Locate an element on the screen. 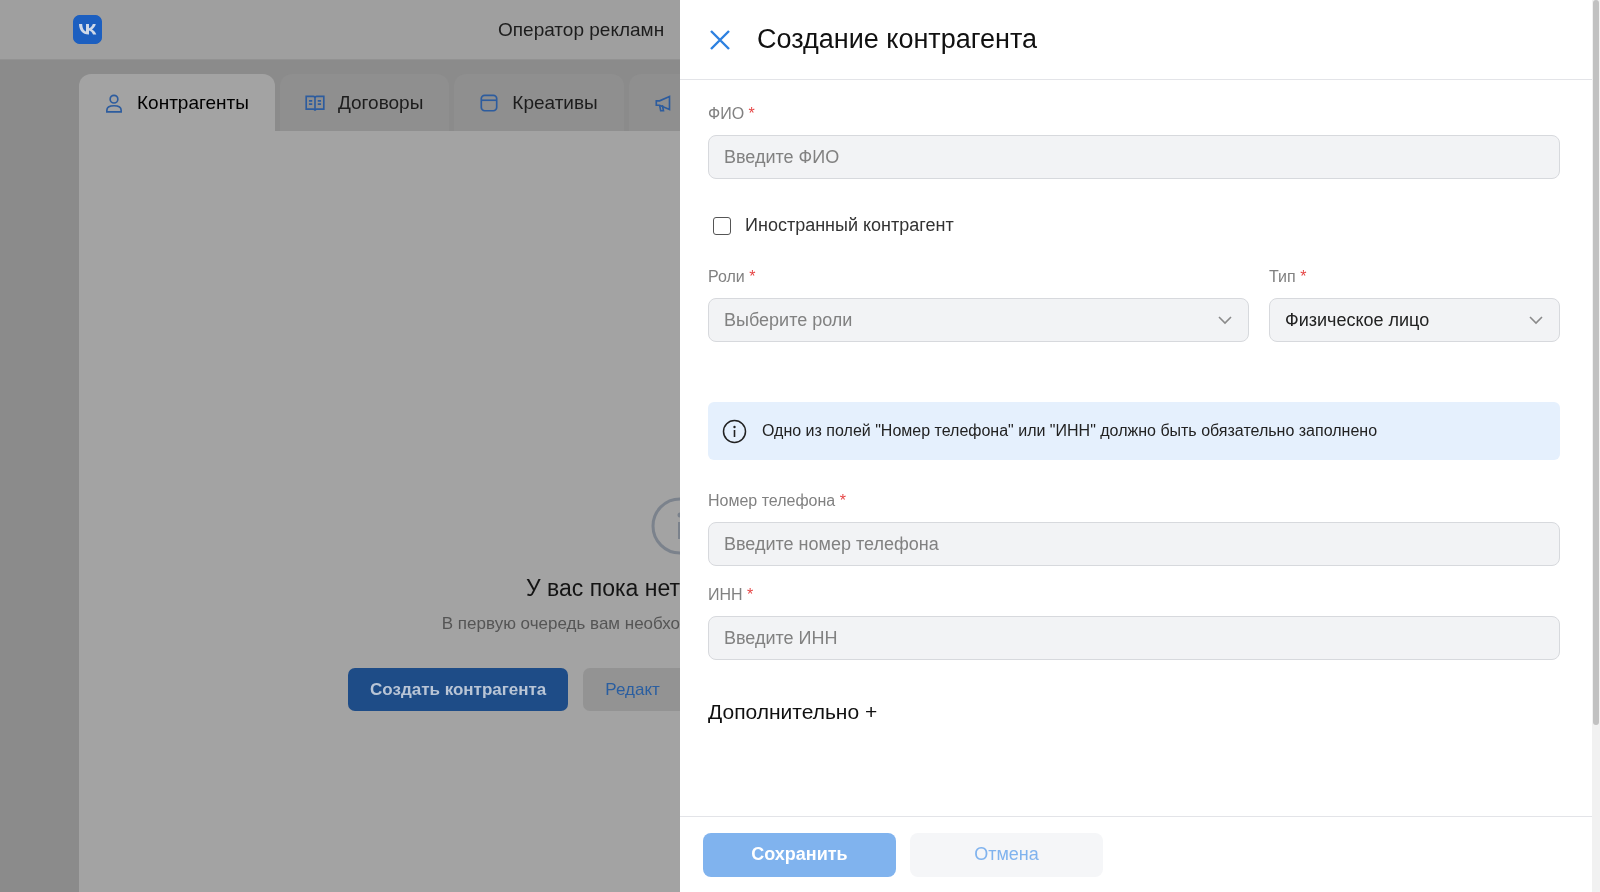 The image size is (1600, 892). close-button is located at coordinates (720, 39).